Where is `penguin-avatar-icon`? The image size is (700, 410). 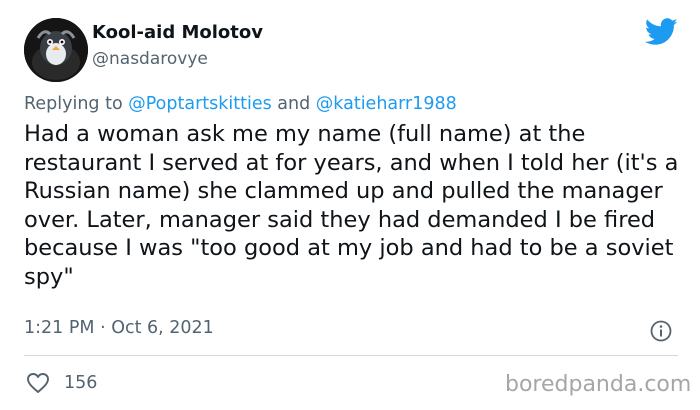 penguin-avatar-icon is located at coordinates (56, 50).